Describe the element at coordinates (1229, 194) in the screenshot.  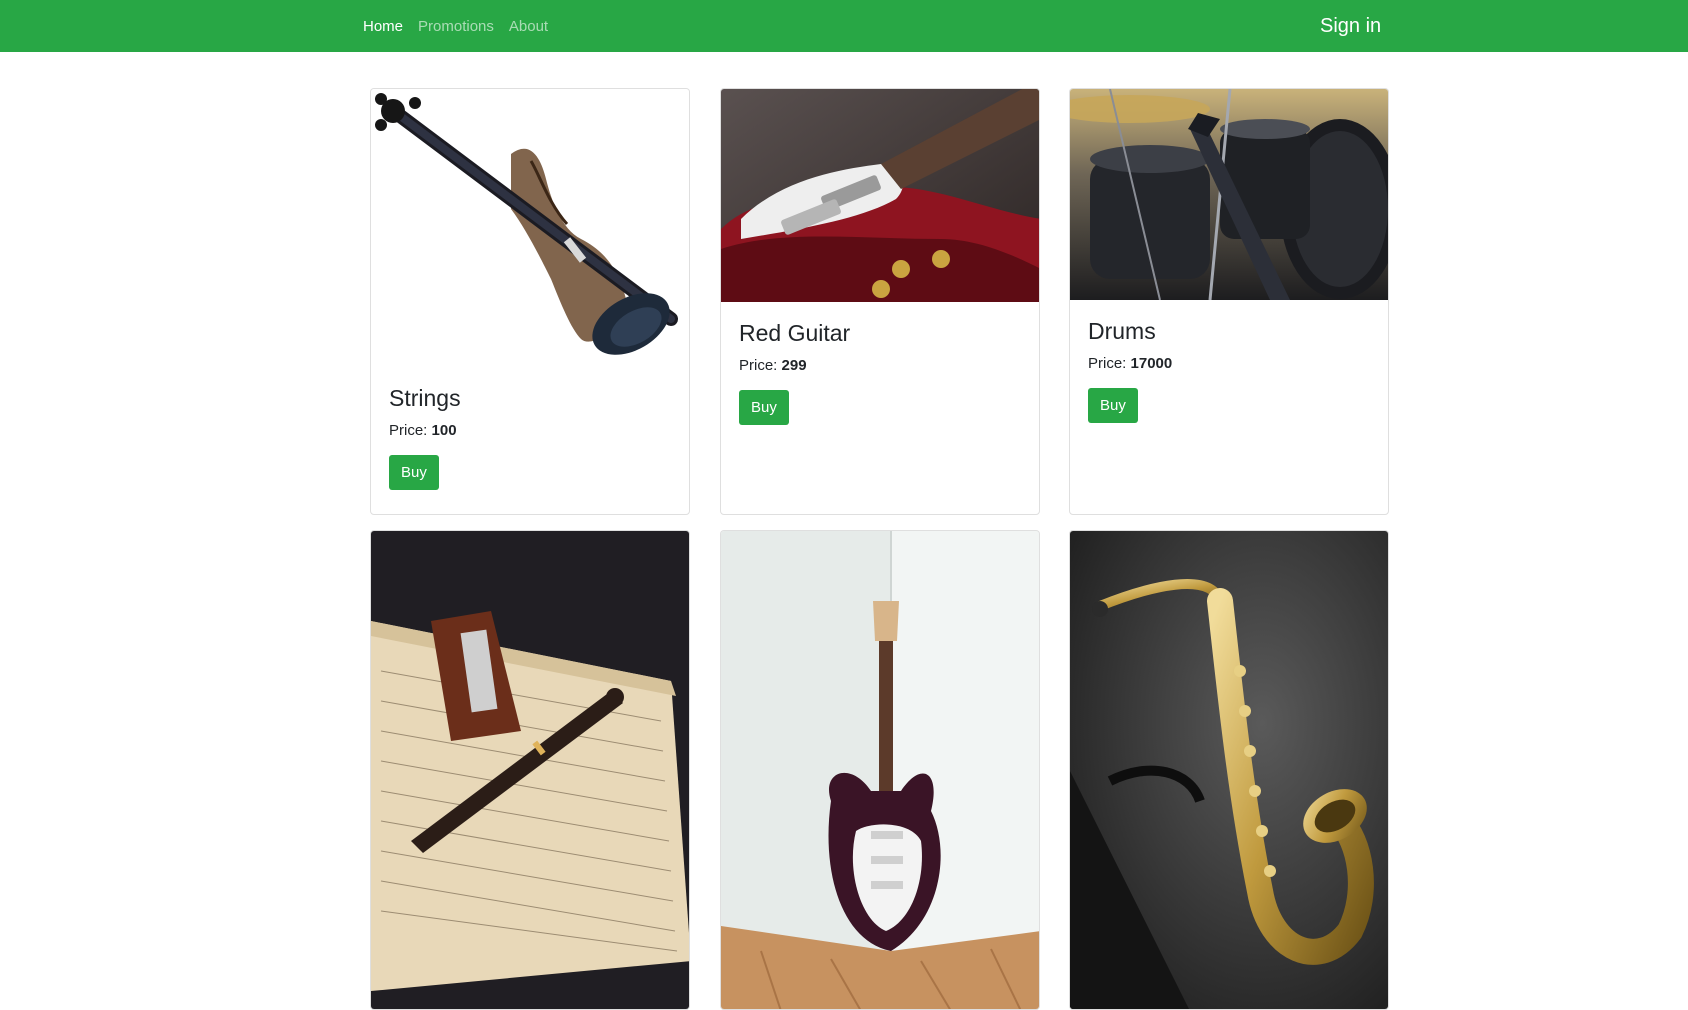
I see `product-image-drums` at that location.